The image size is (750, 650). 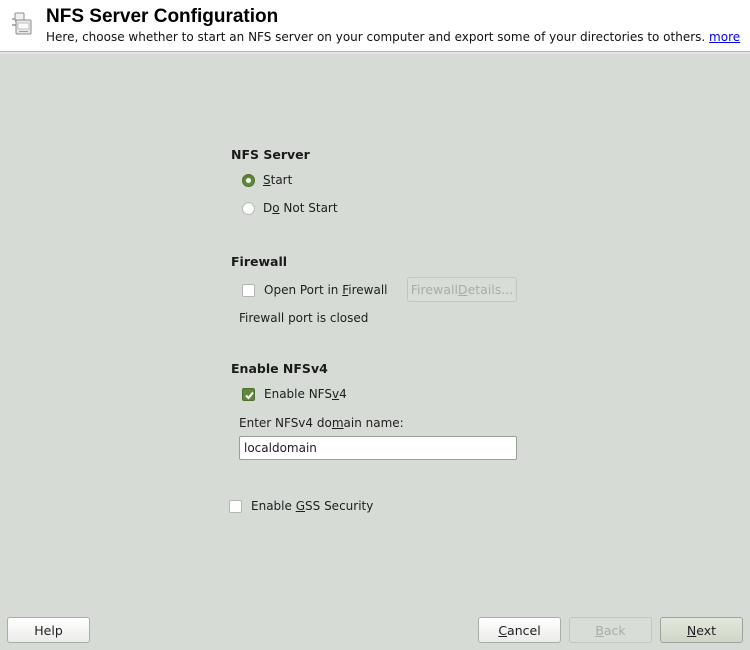 I want to click on radio-do-not-start: Do Not Start, so click(x=290, y=208).